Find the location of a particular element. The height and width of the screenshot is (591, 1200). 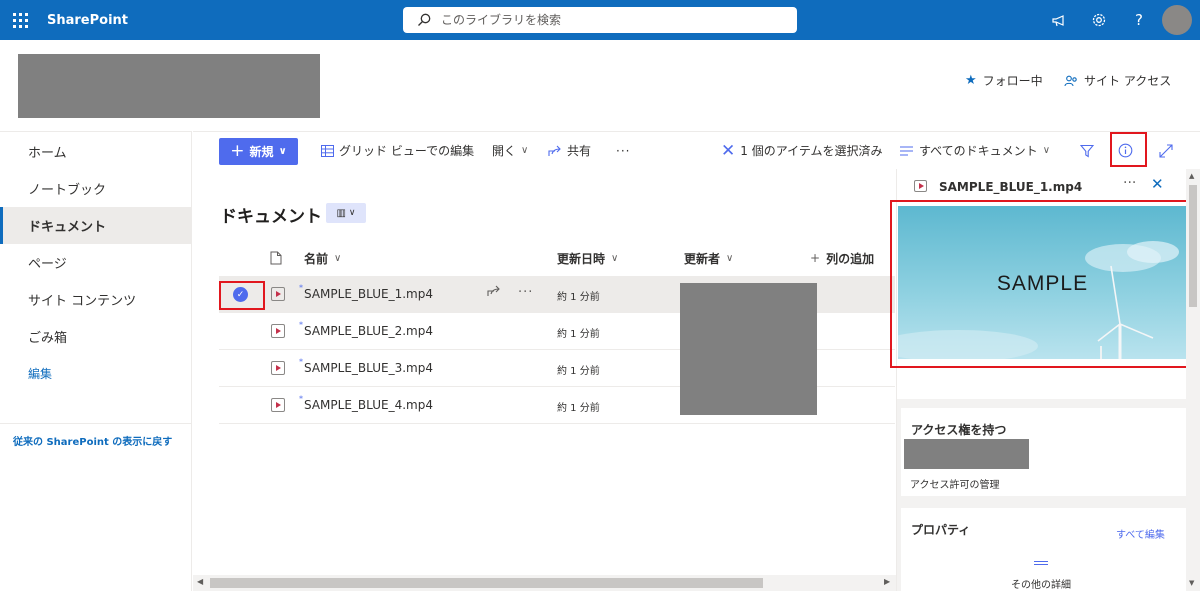

classic-experience-link: 従来の SharePoint の表示に戻す is located at coordinates (92, 440).